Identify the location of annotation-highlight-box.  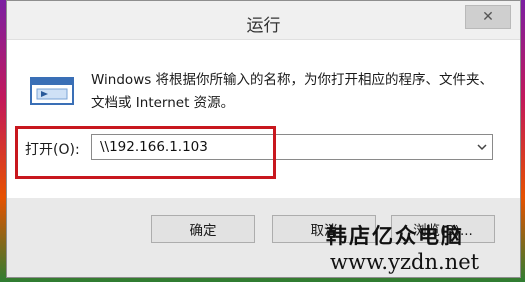
(145, 152).